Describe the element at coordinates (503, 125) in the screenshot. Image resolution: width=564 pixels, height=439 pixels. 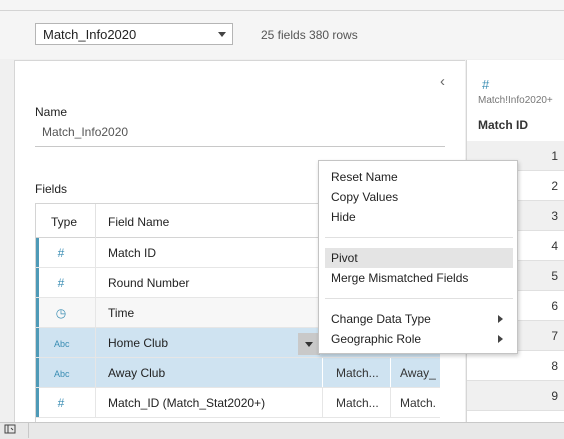
I see `column-header-match-id: Match ID` at that location.